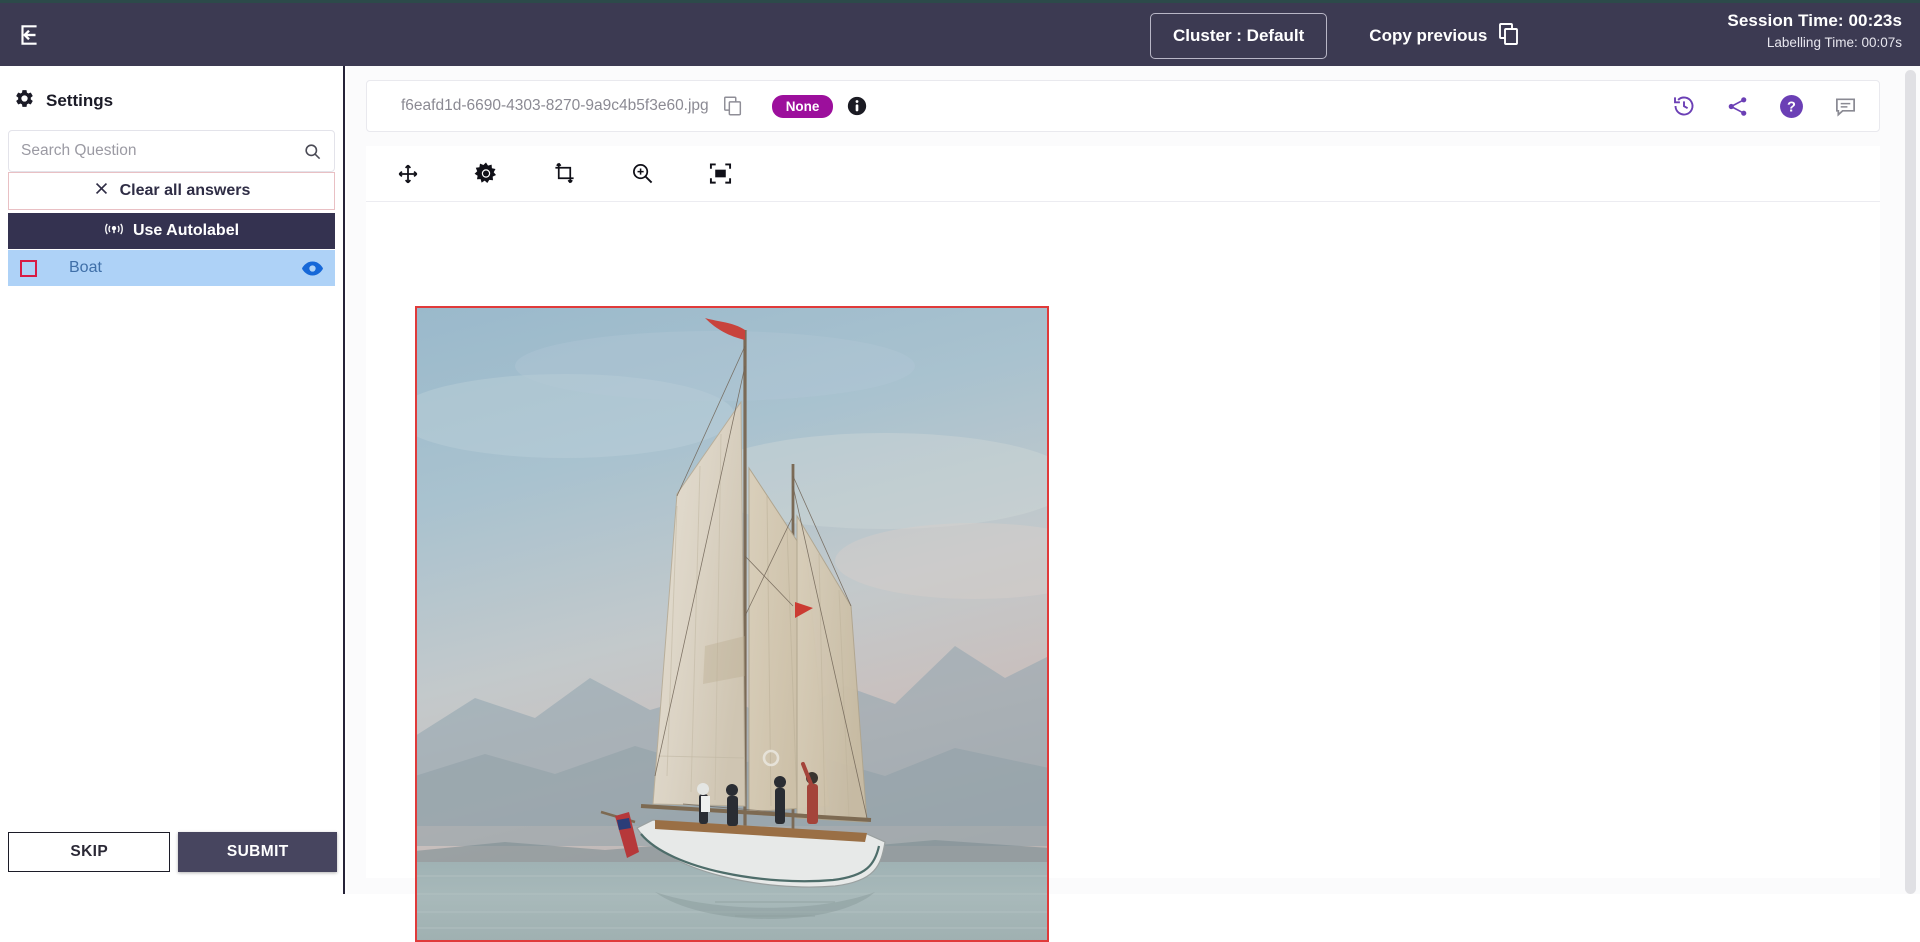  I want to click on search-input, so click(154, 151).